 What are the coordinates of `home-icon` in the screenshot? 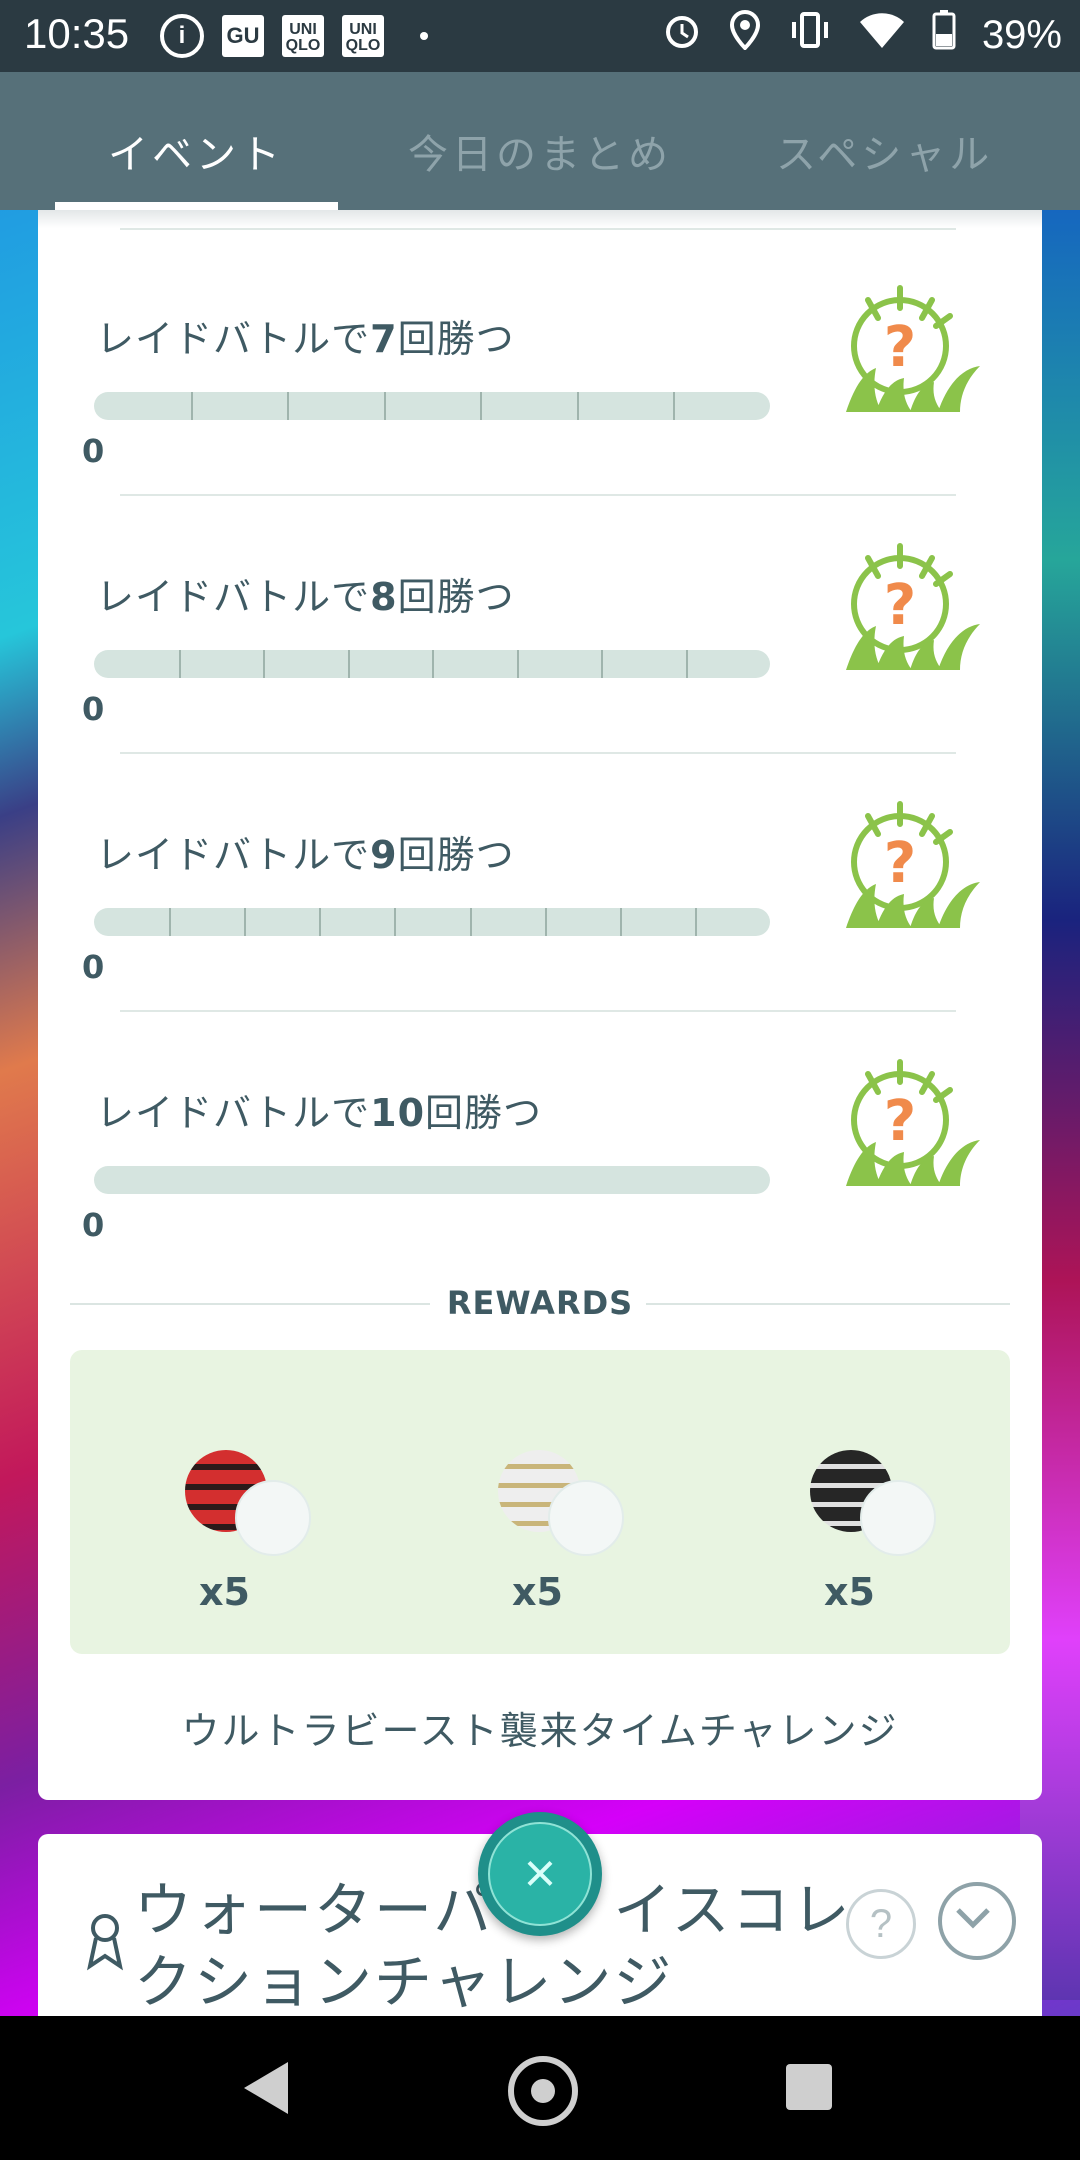 It's located at (543, 2091).